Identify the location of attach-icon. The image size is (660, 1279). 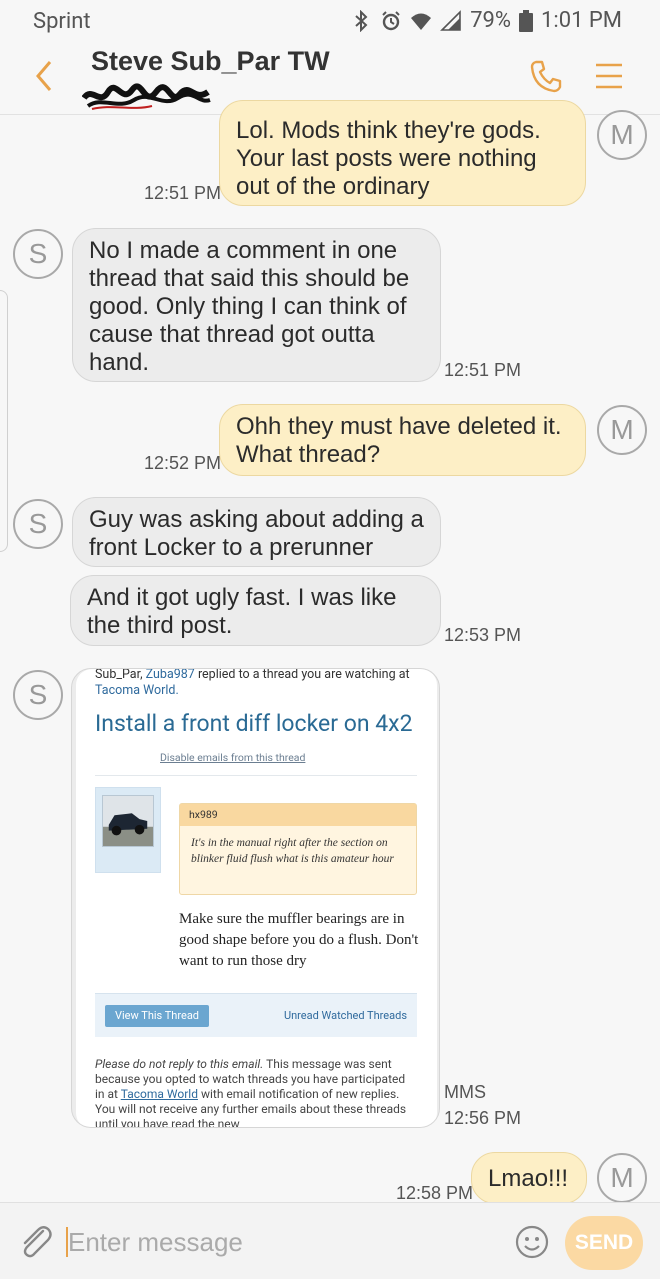
(35, 1241).